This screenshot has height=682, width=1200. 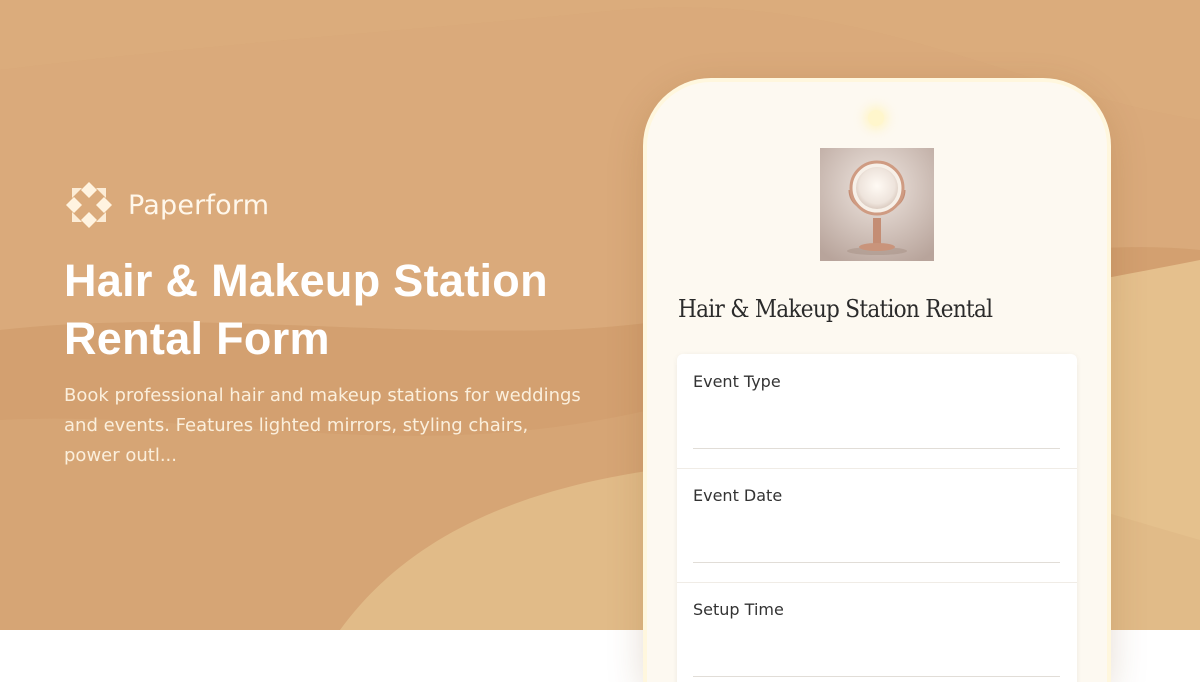 I want to click on paperform-logo-icon, so click(x=89, y=205).